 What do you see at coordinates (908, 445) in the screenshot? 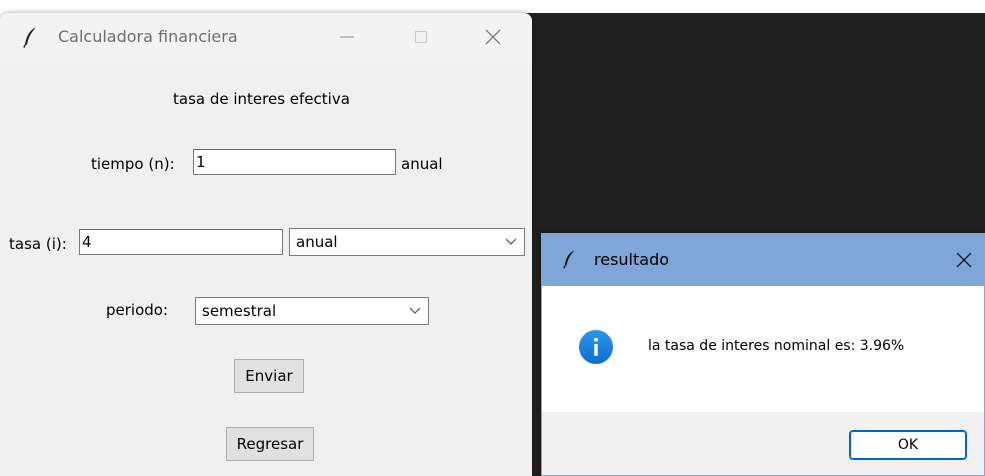
I see `ok-button: OK` at bounding box center [908, 445].